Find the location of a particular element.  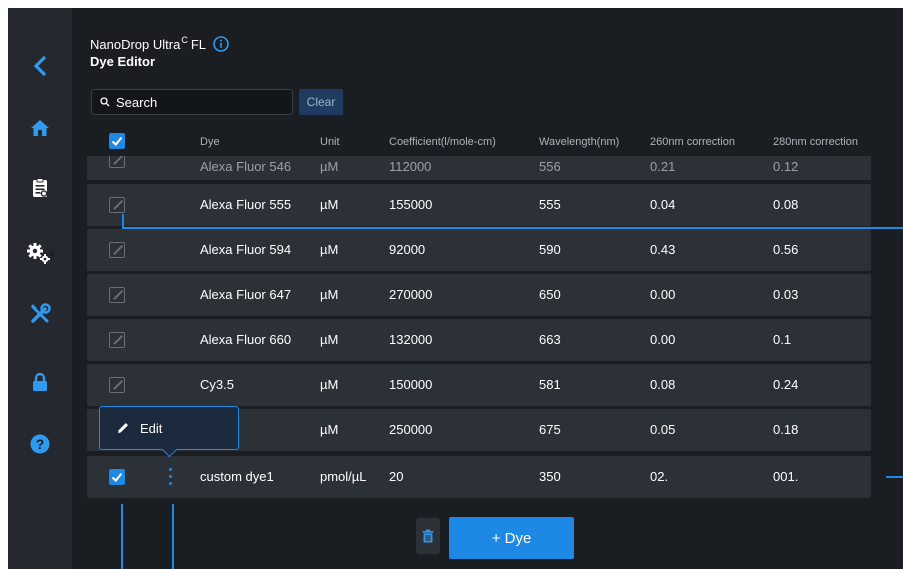

dye-280nm-correction: 0.12 is located at coordinates (786, 166).